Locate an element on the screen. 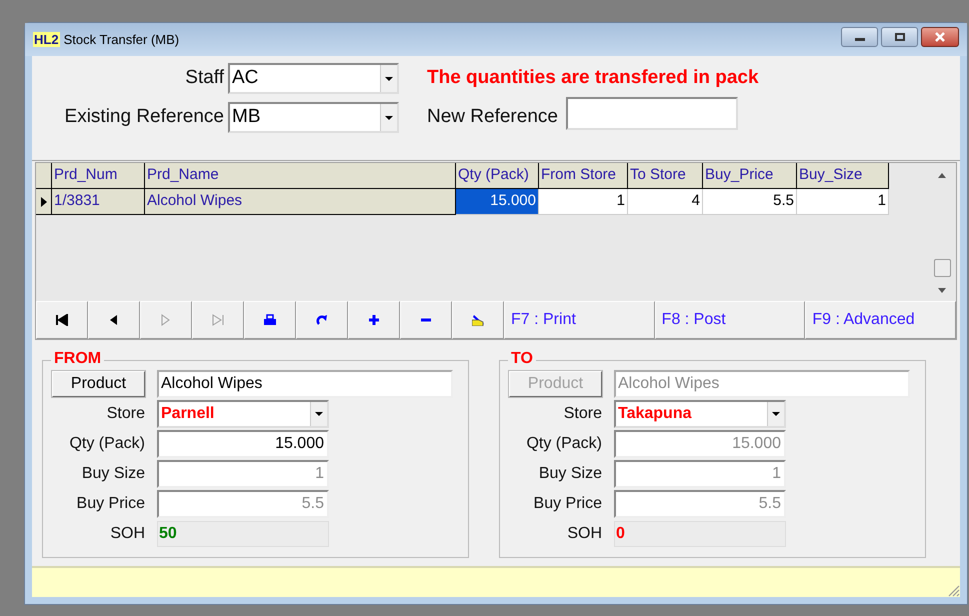 Image resolution: width=969 pixels, height=616 pixels. hand-pen-icon is located at coordinates (478, 320).